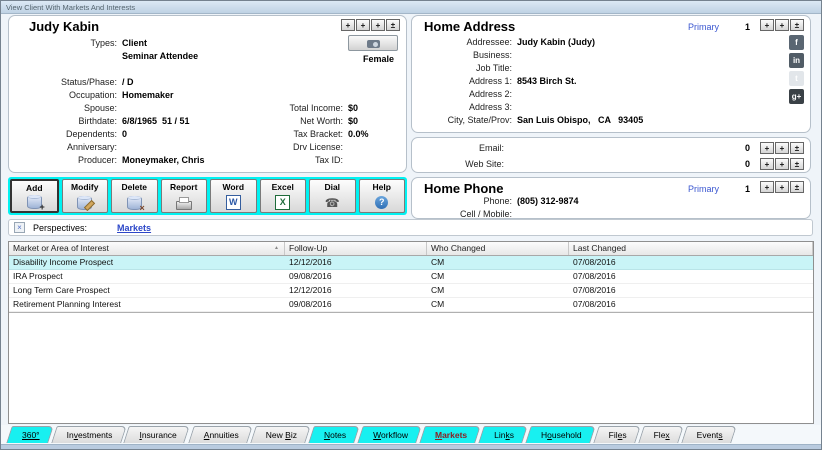  I want to click on tab-label: Investments, so click(89, 434).